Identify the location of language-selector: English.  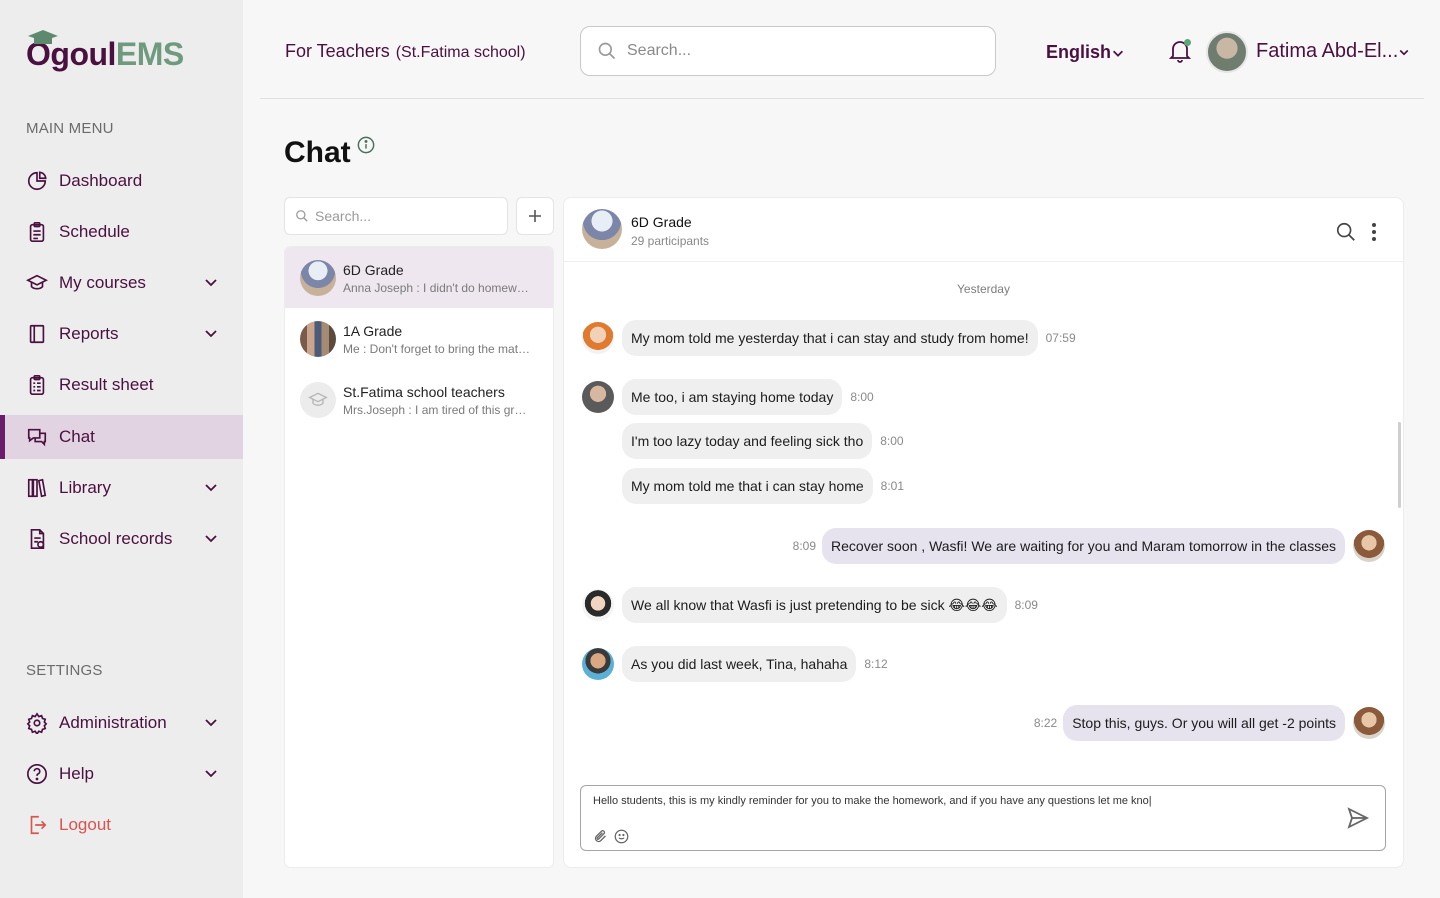
(1085, 52).